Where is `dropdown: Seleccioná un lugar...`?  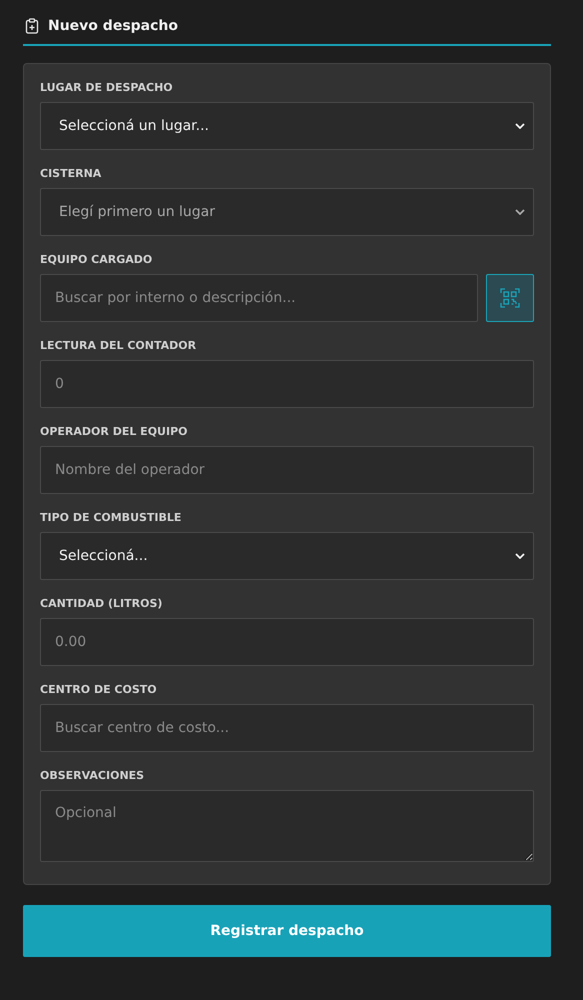 dropdown: Seleccioná un lugar... is located at coordinates (287, 126).